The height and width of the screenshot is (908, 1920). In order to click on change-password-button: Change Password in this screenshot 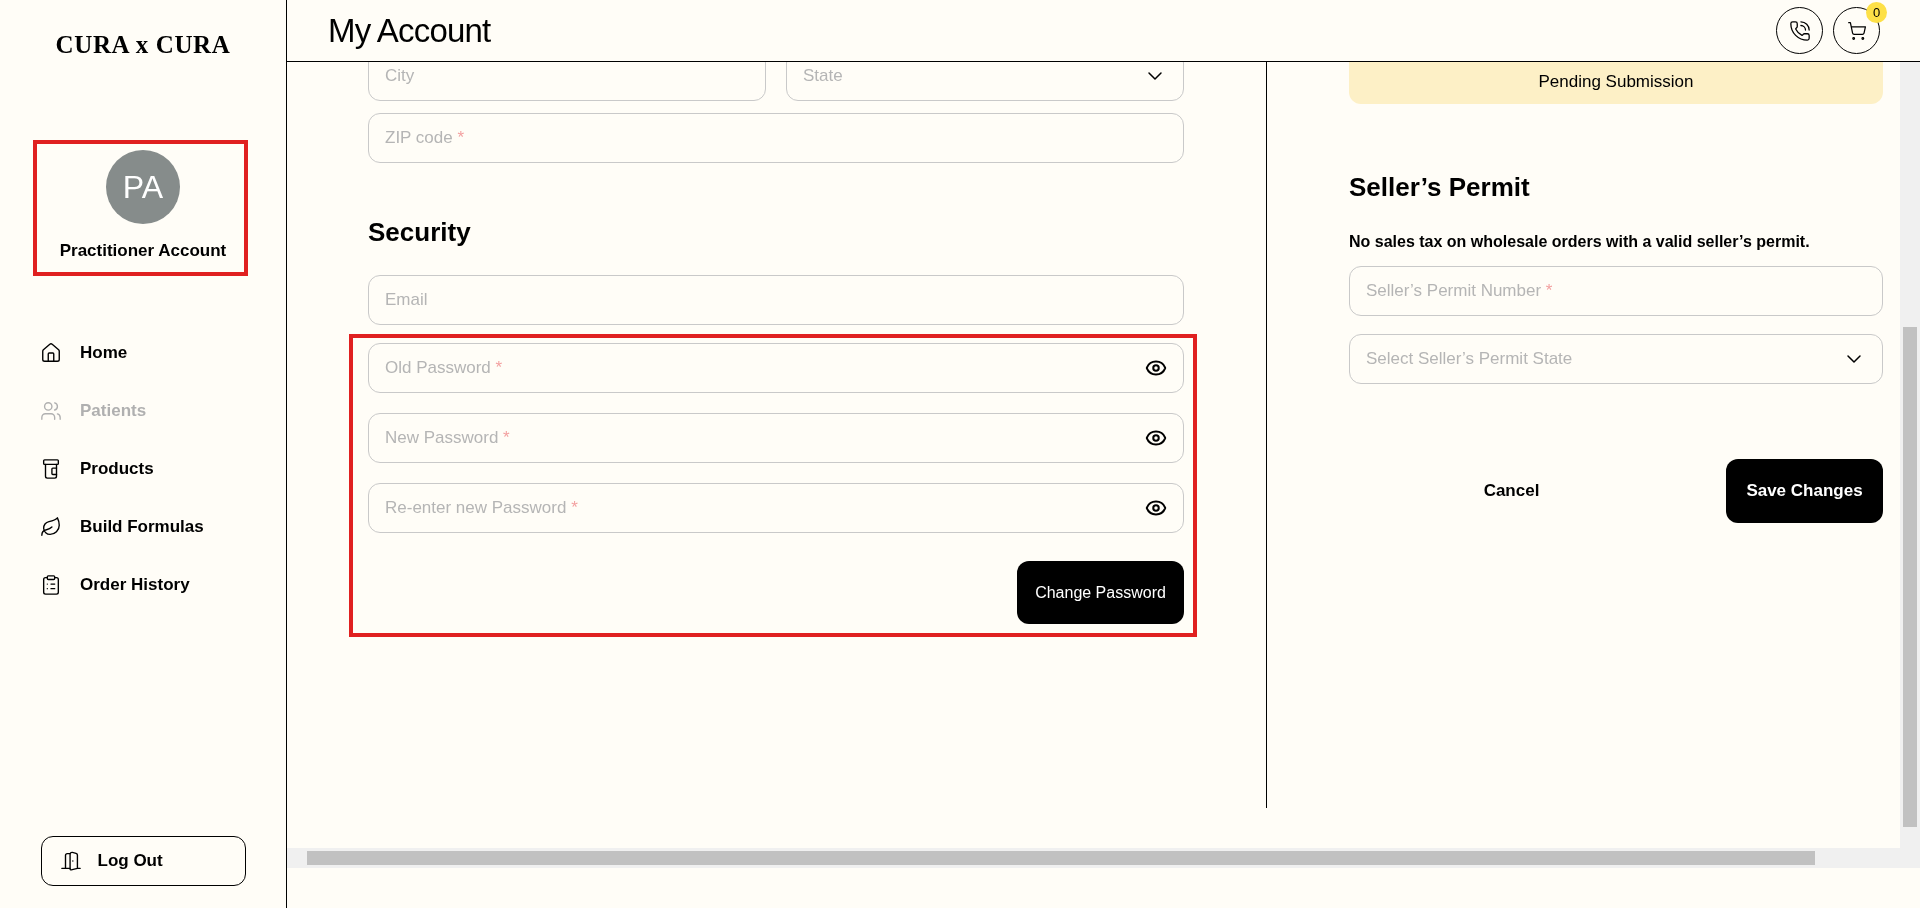, I will do `click(1100, 592)`.